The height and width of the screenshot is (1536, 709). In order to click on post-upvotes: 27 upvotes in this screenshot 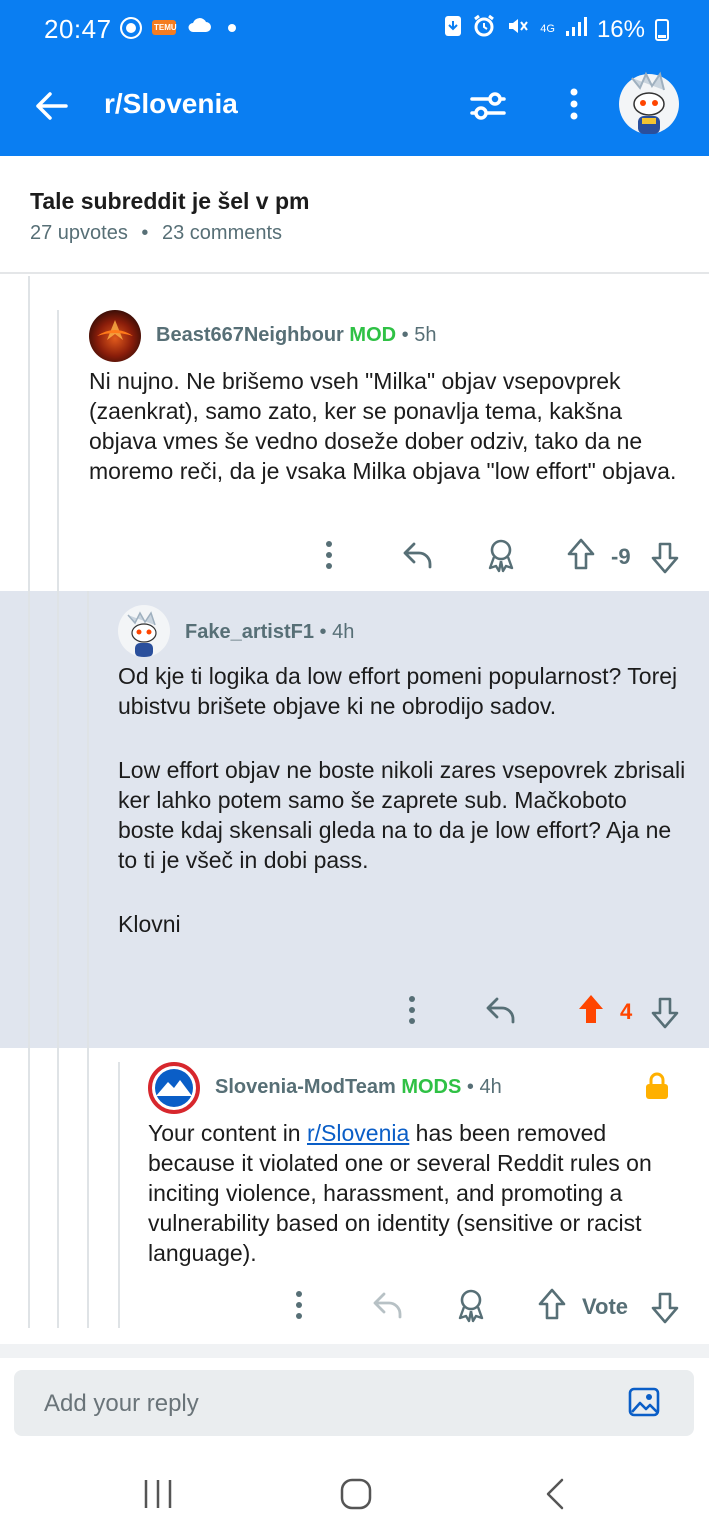, I will do `click(79, 233)`.